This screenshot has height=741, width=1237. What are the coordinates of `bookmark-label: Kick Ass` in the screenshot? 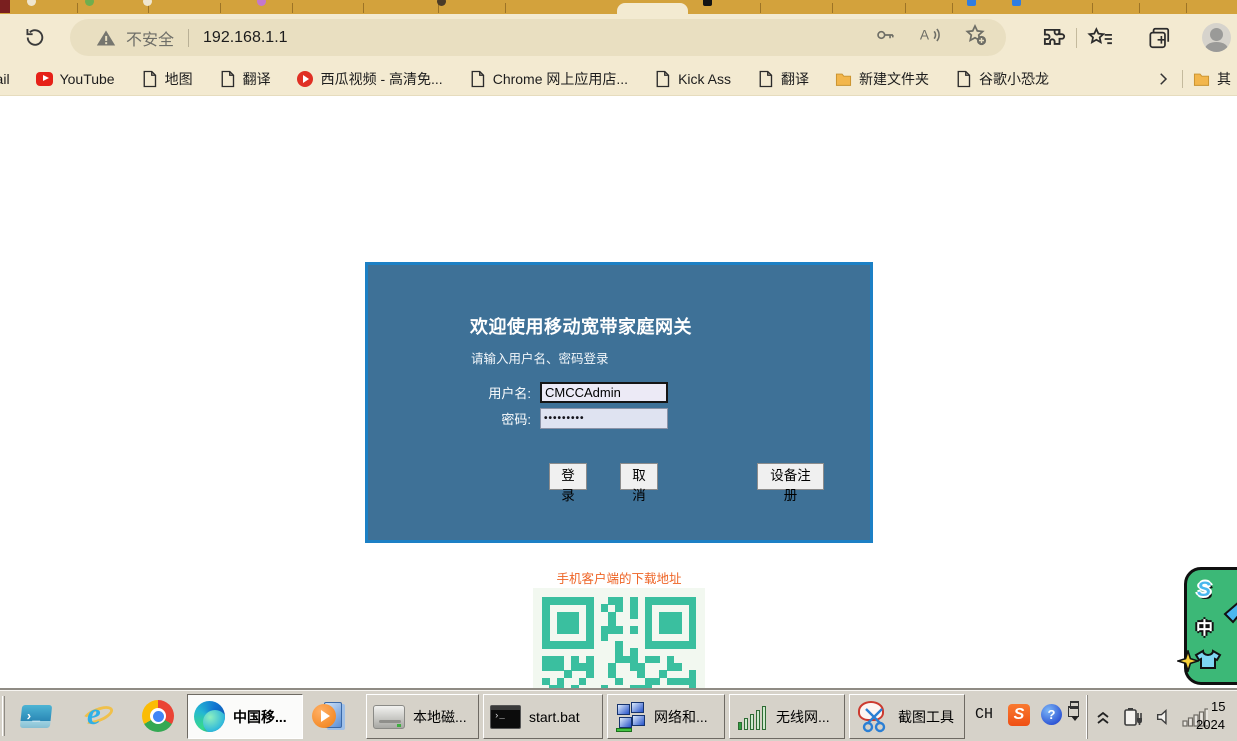 It's located at (704, 78).